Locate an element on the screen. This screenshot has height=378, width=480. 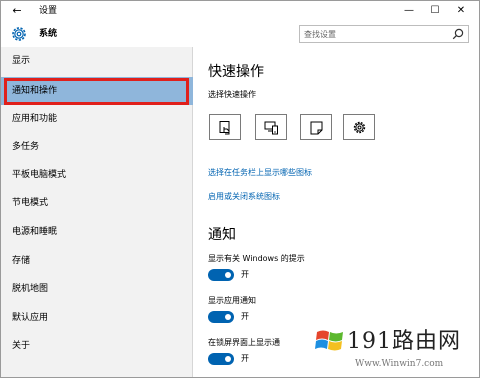
settings-header: 系统 is located at coordinates (240, 34).